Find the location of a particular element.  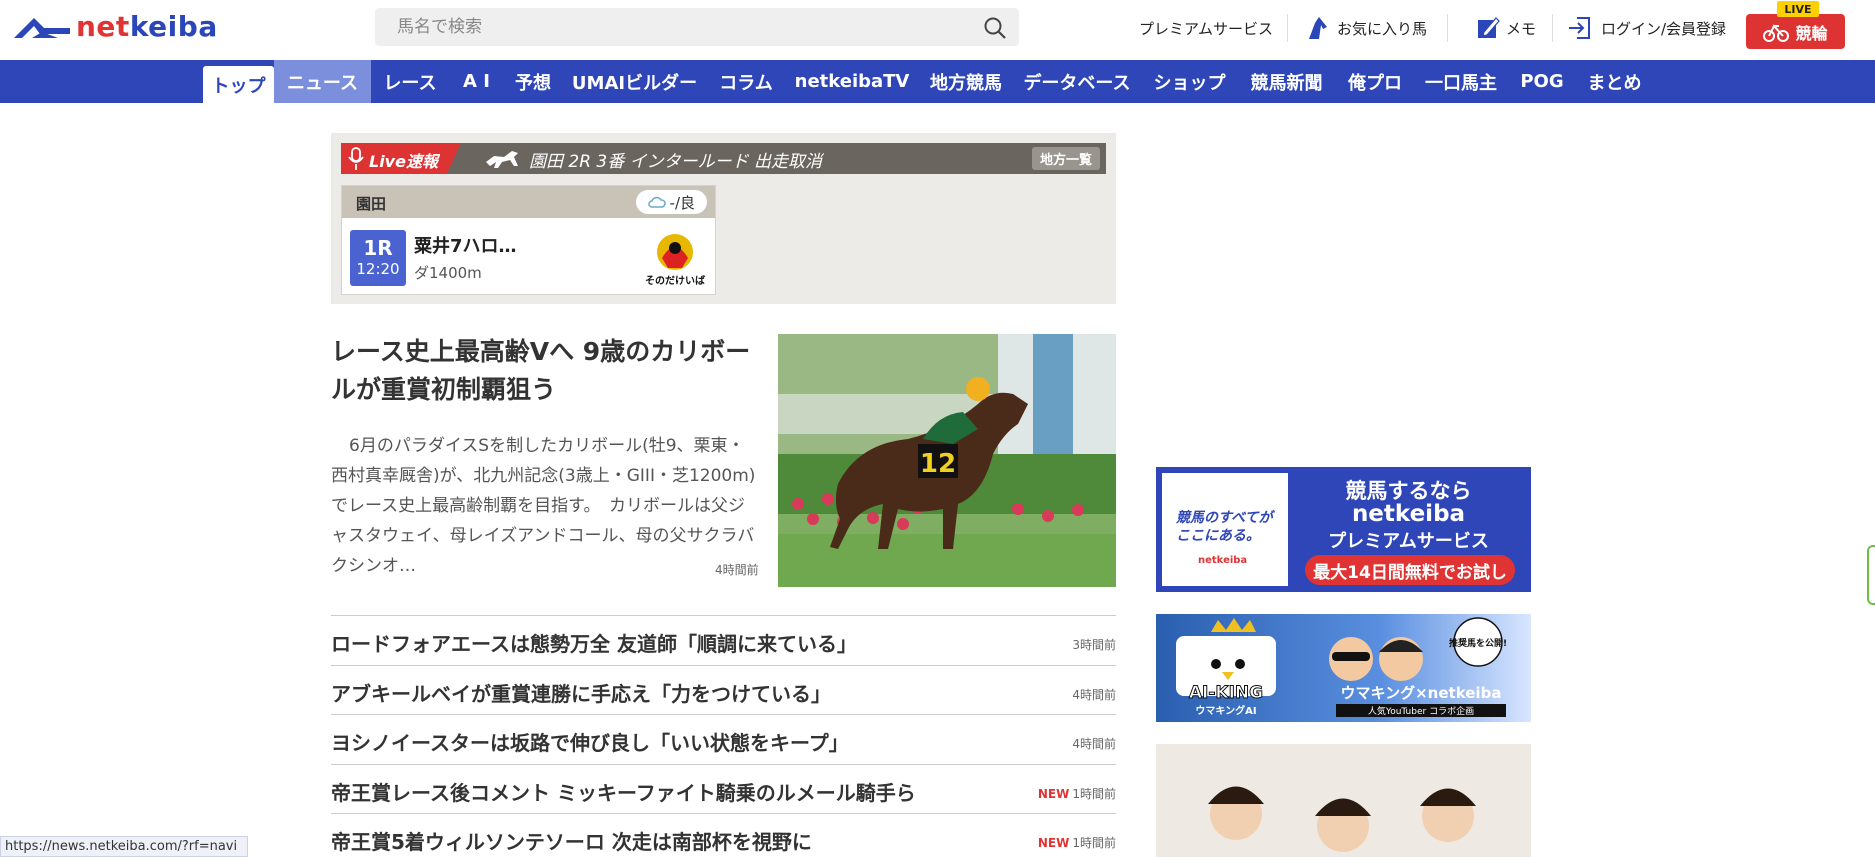

premium-banner-left: 競馬のすべてが ここにある。 netkeiba is located at coordinates (1225, 529).